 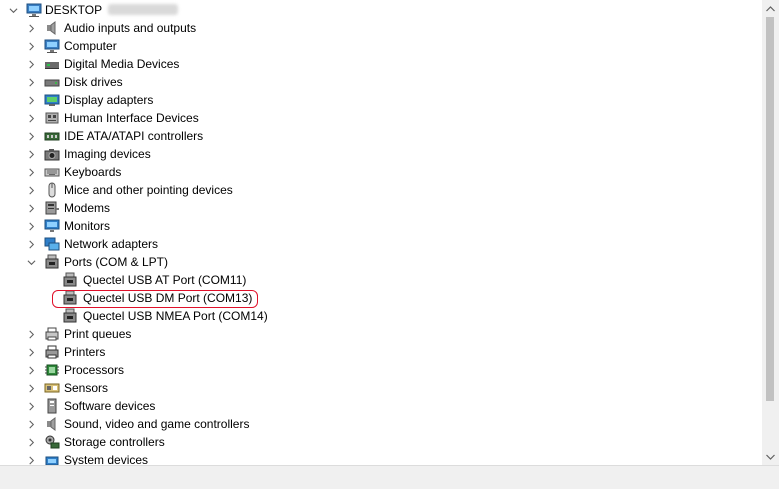 I want to click on tree-subitem-label: Quectel USB AT Port (COM11), so click(x=165, y=280).